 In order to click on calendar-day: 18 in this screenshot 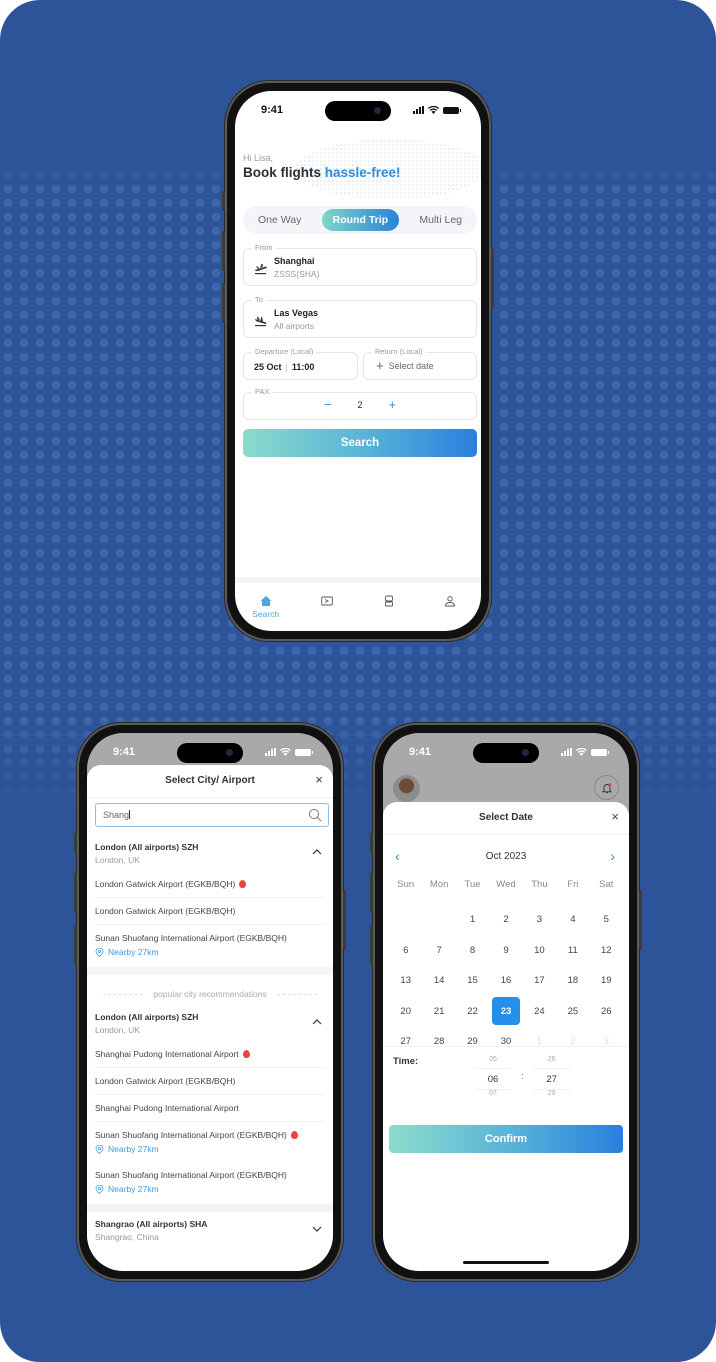, I will do `click(572, 981)`.